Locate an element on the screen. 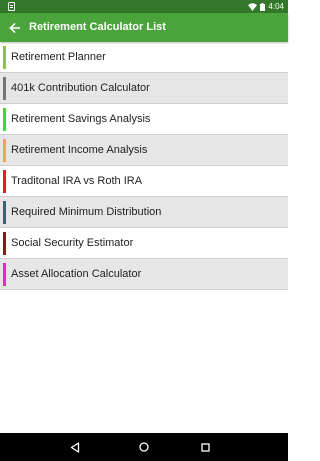 Image resolution: width=320 pixels, height=461 pixels. list-item-ira-vs-roth: Traditonal IRA vs Roth IRA is located at coordinates (144, 181).